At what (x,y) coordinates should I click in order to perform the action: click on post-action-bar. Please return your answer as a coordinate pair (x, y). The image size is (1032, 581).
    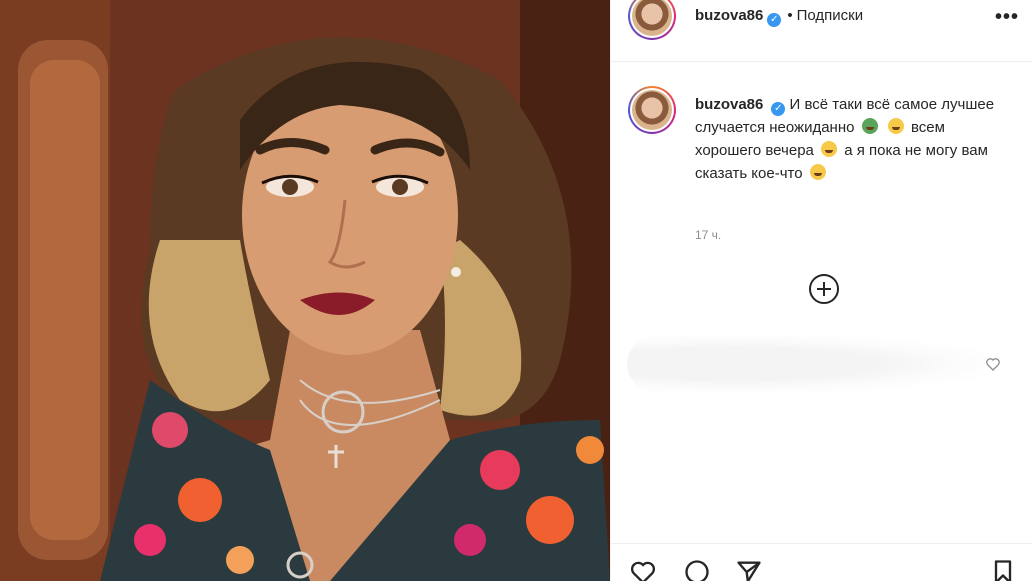
    Looking at the image, I should click on (821, 562).